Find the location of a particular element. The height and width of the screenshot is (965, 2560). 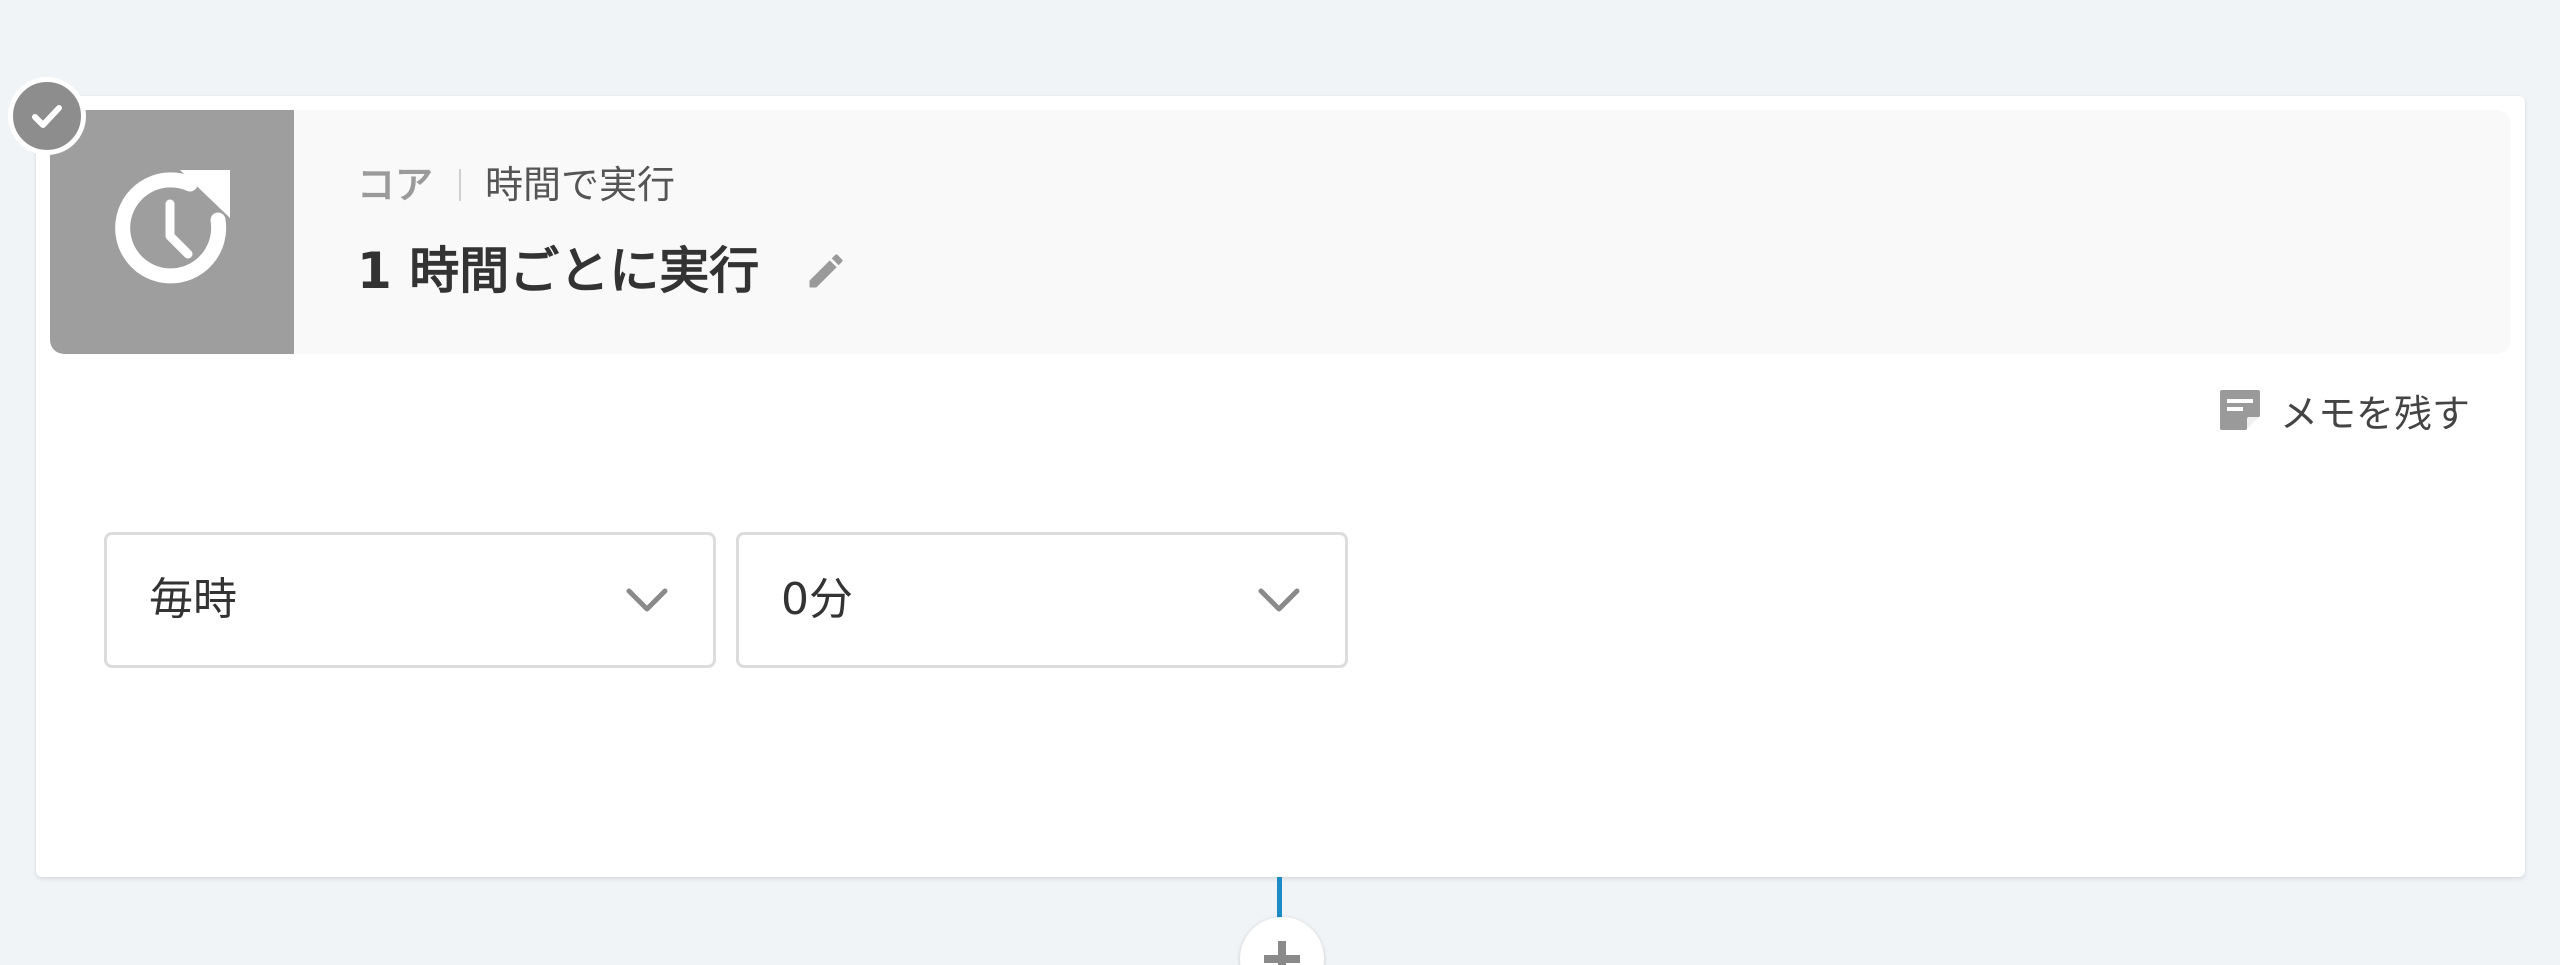

step-status-badge is located at coordinates (47, 116).